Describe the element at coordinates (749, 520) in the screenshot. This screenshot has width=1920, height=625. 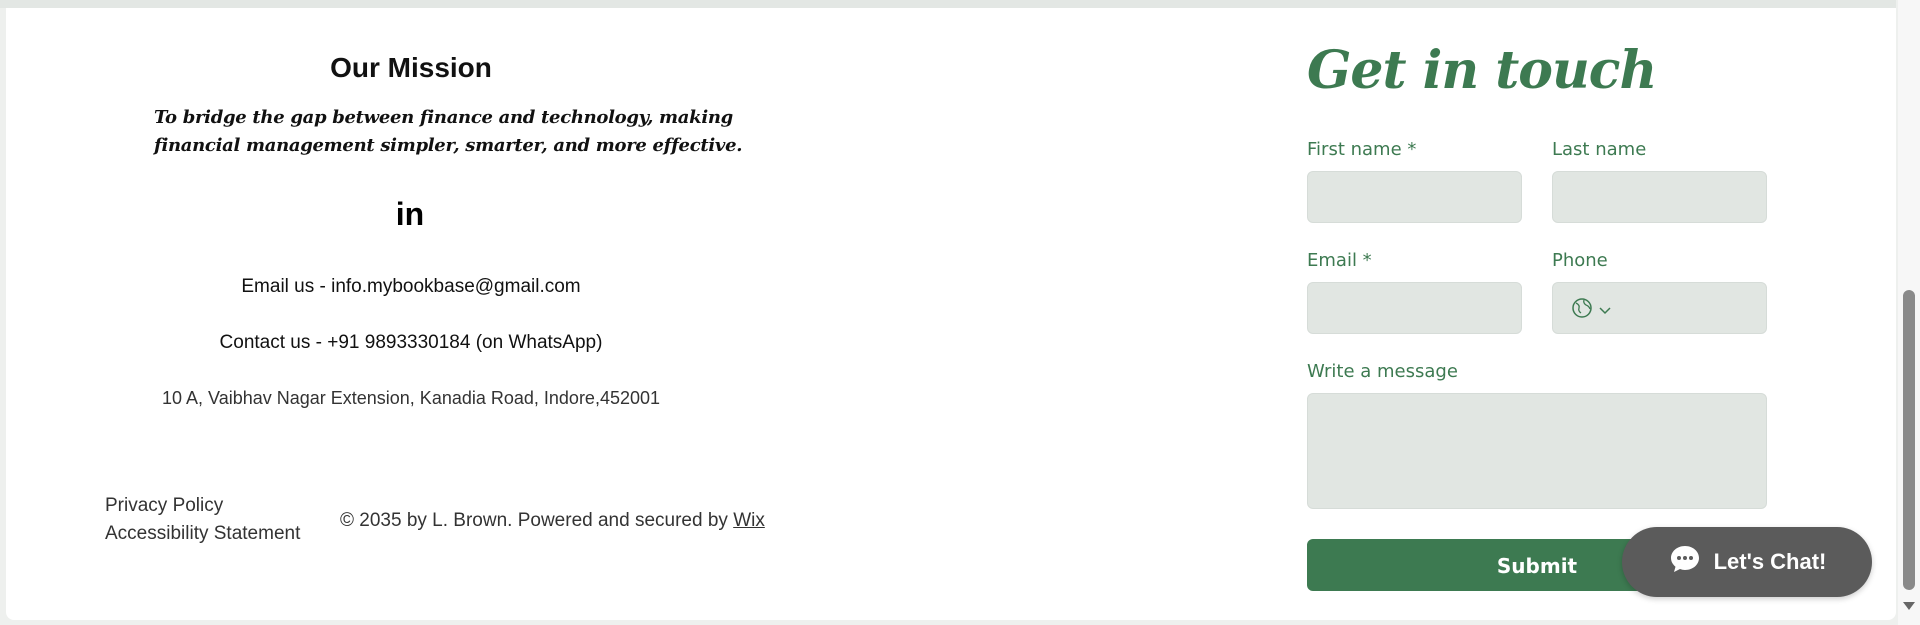
I see `wix-link: Wix` at that location.